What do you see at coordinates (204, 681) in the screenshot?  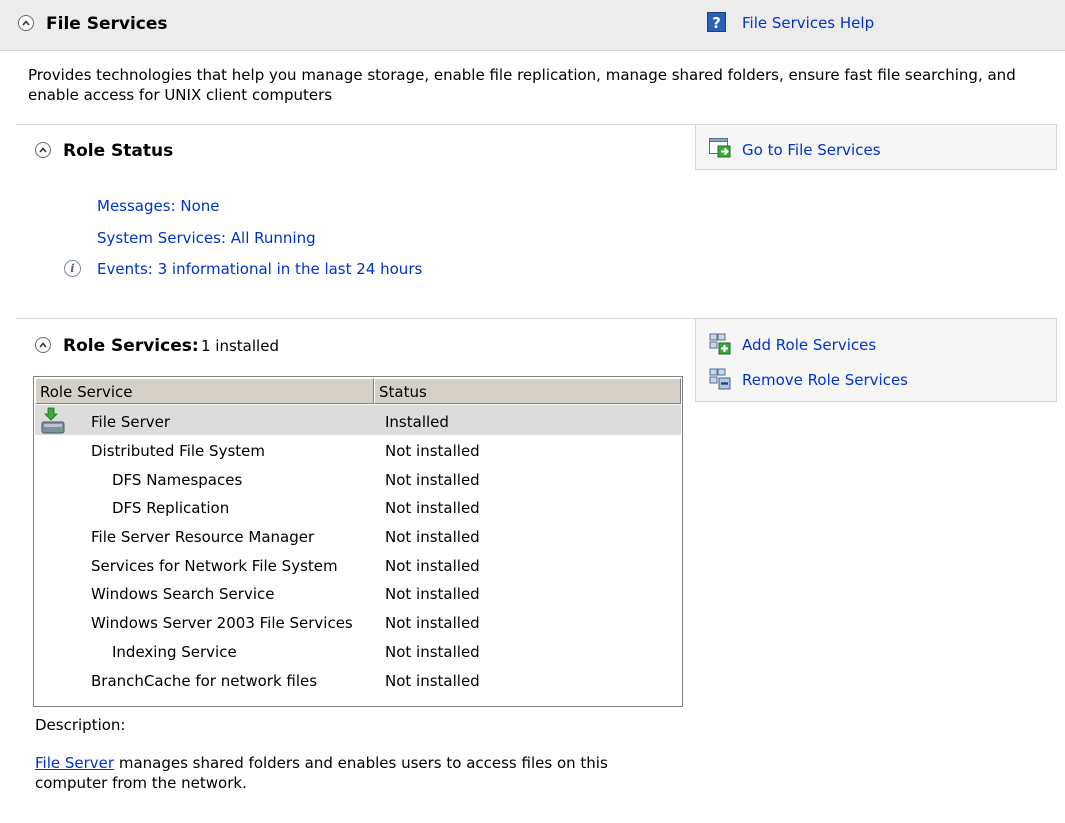 I see `row-name: BranchCache for network files` at bounding box center [204, 681].